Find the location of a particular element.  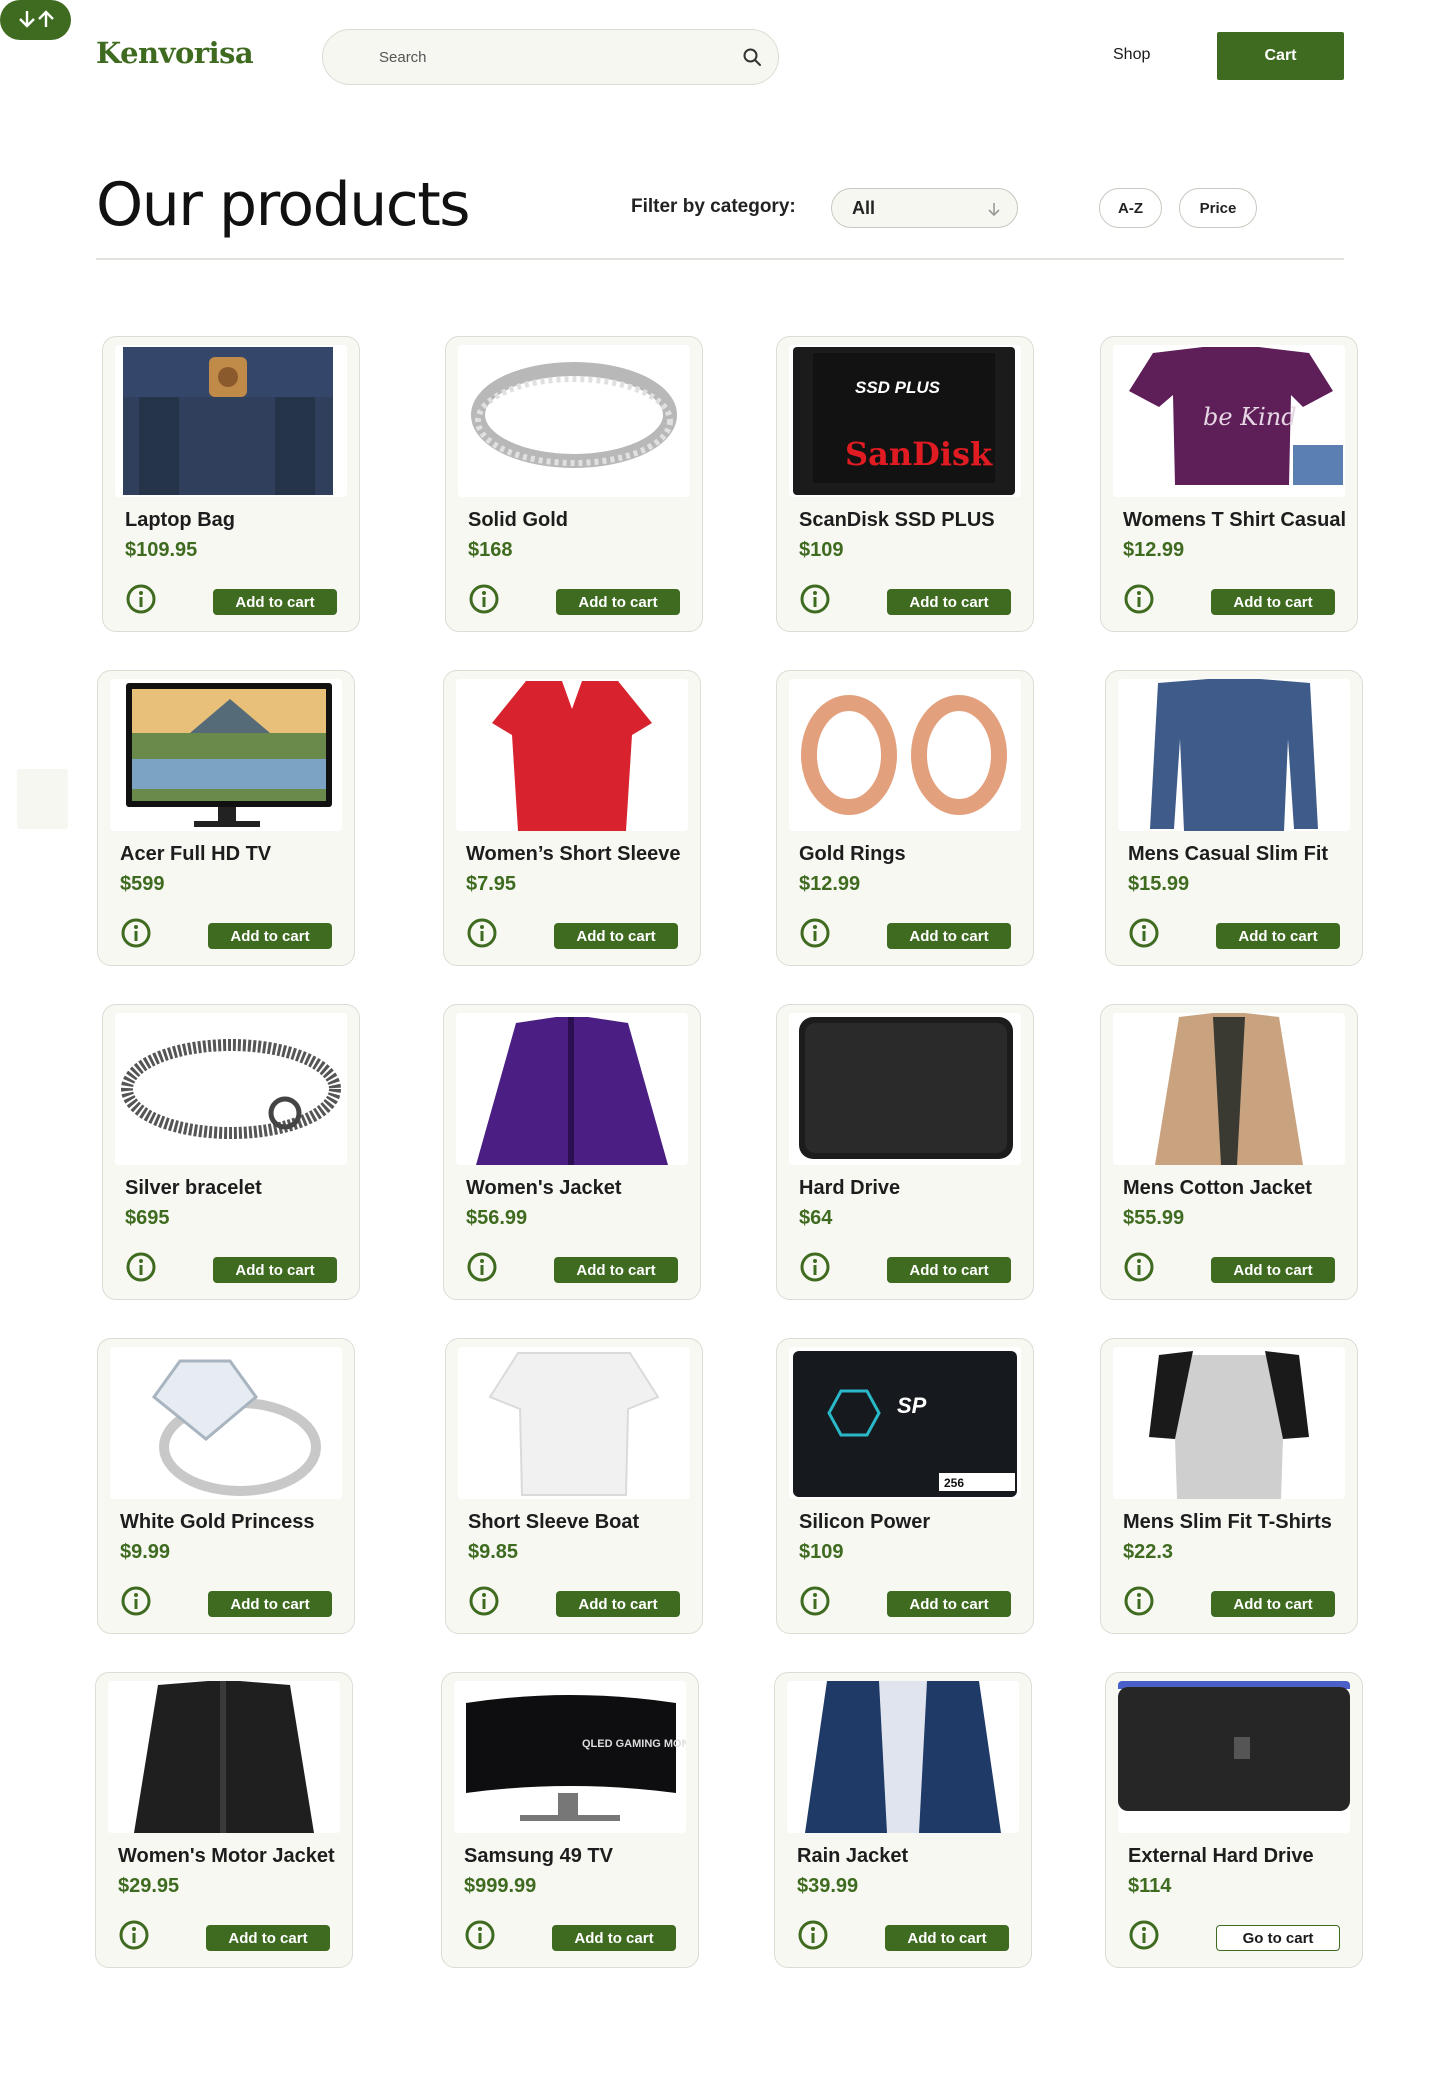

purple-jacket-image is located at coordinates (572, 1089).